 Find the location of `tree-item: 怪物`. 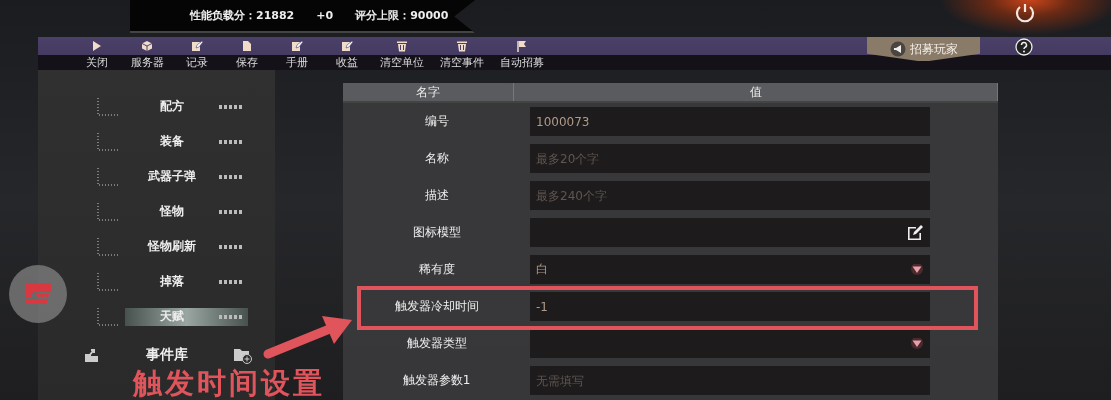

tree-item: 怪物 is located at coordinates (186, 211).